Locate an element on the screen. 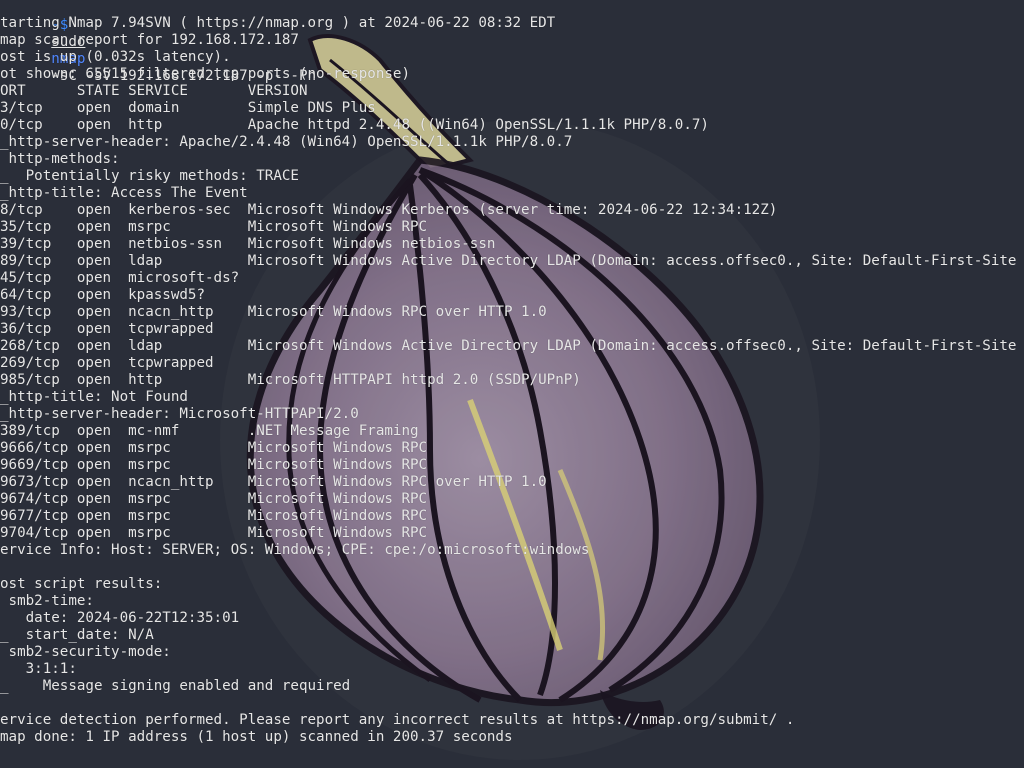 The height and width of the screenshot is (768, 1024). output-line: http-methods: is located at coordinates (60, 159).